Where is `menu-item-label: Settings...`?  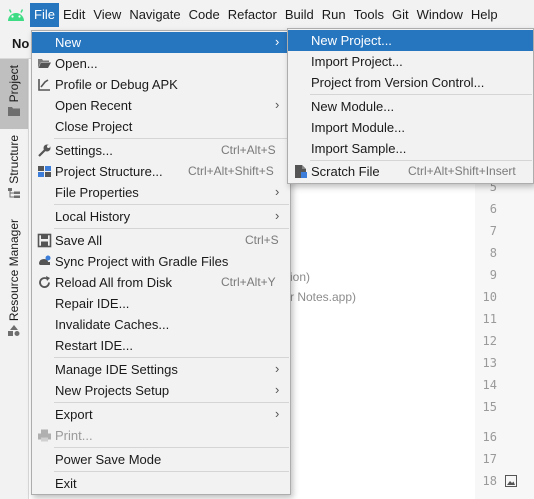
menu-item-label: Settings... is located at coordinates (84, 150).